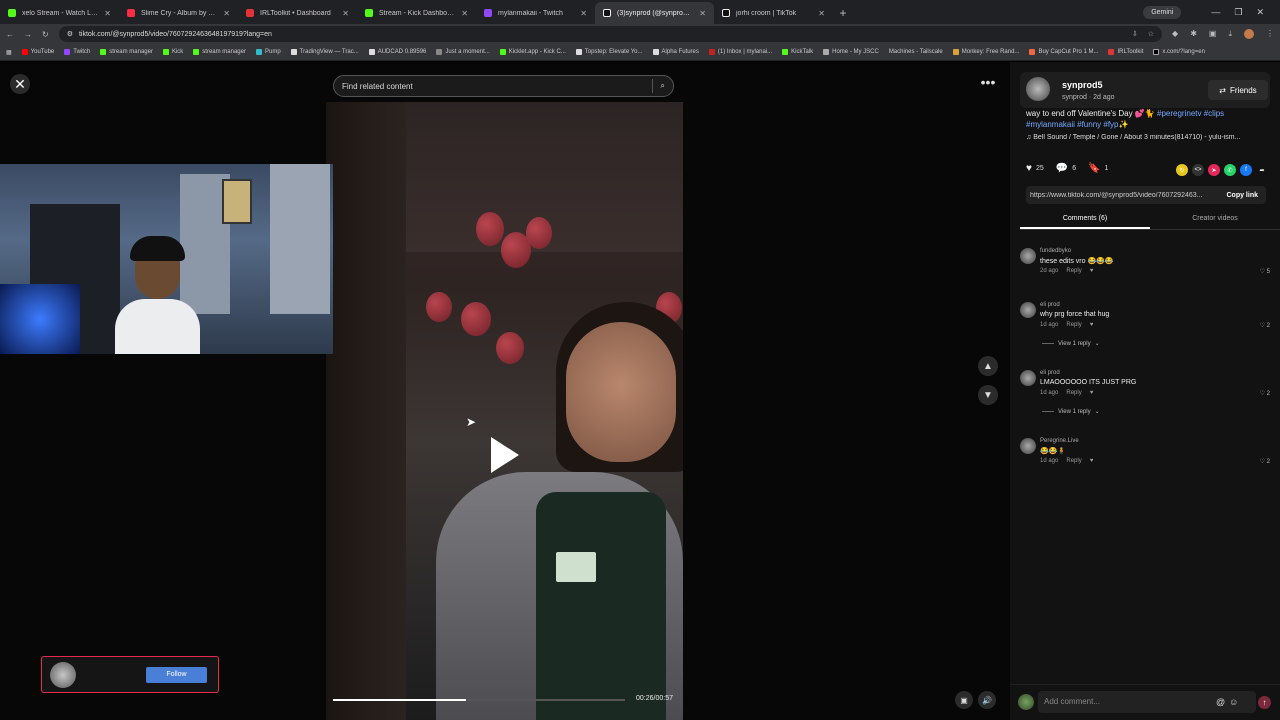  What do you see at coordinates (1220, 702) in the screenshot?
I see `mention-icon: @` at bounding box center [1220, 702].